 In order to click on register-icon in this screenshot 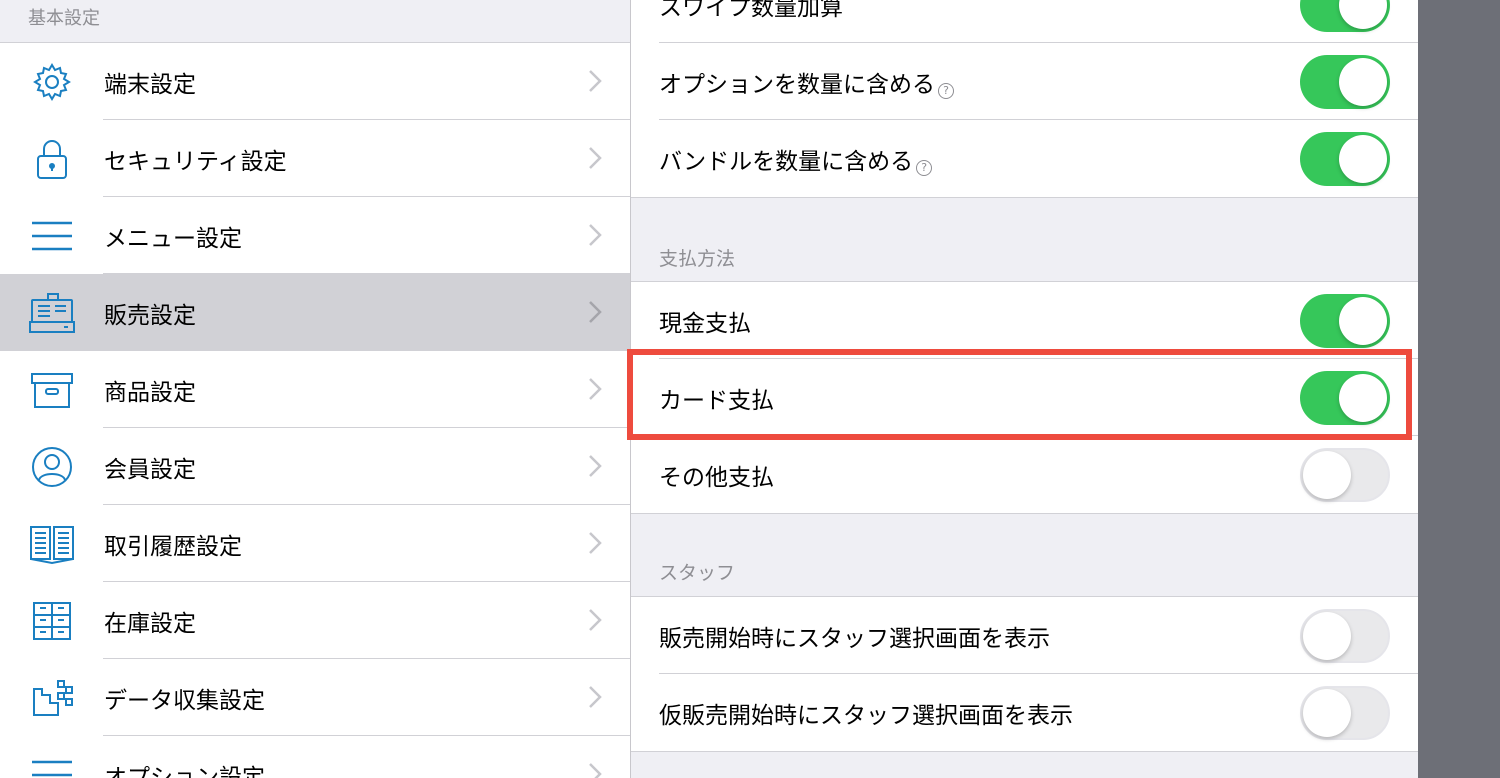, I will do `click(52, 313)`.